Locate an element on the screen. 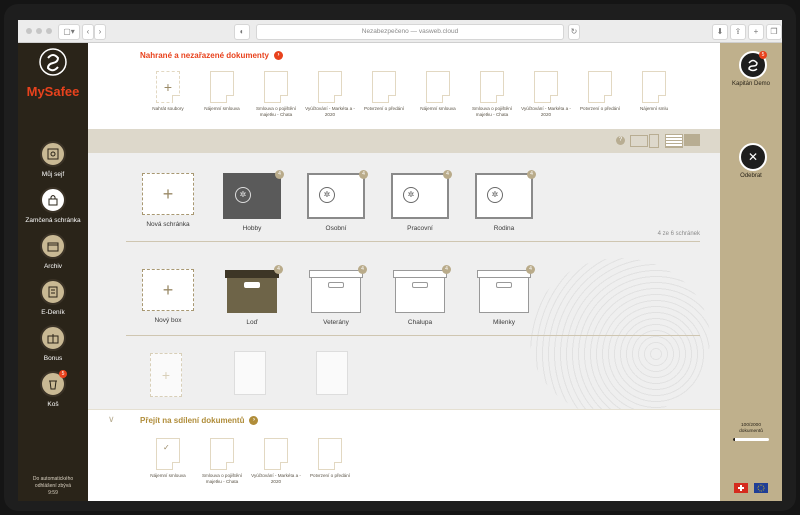 This screenshot has width=800, height=515. document-label: Nahrát soubory is located at coordinates (168, 108).